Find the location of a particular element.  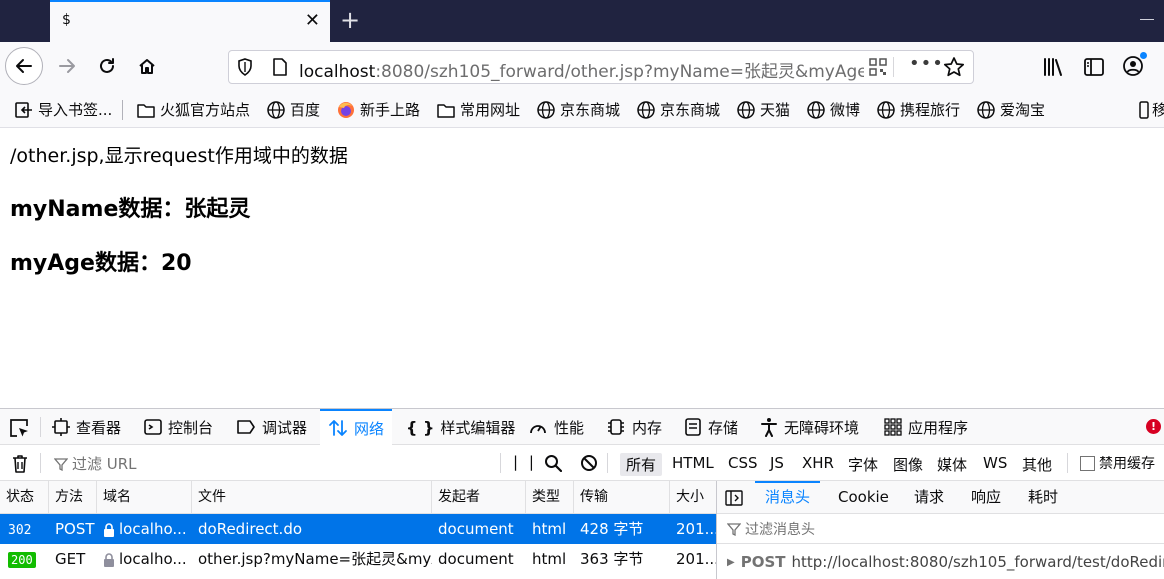

checkbox-box is located at coordinates (1087, 463).